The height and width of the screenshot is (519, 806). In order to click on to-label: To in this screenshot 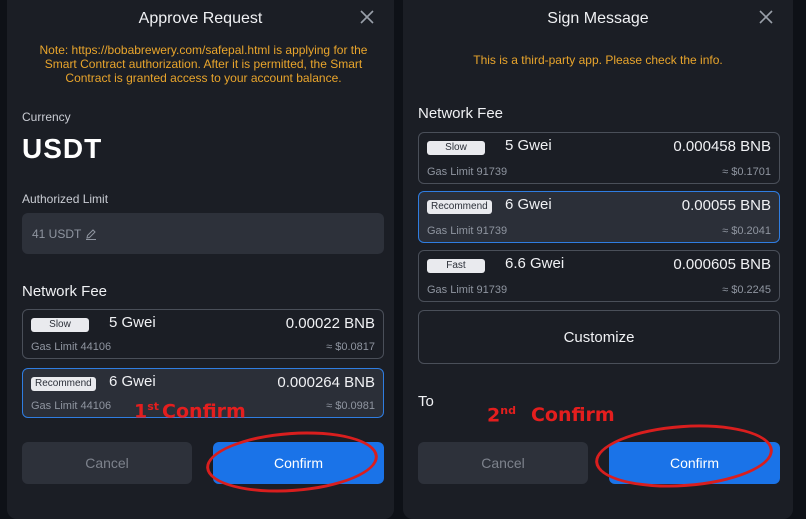, I will do `click(426, 401)`.